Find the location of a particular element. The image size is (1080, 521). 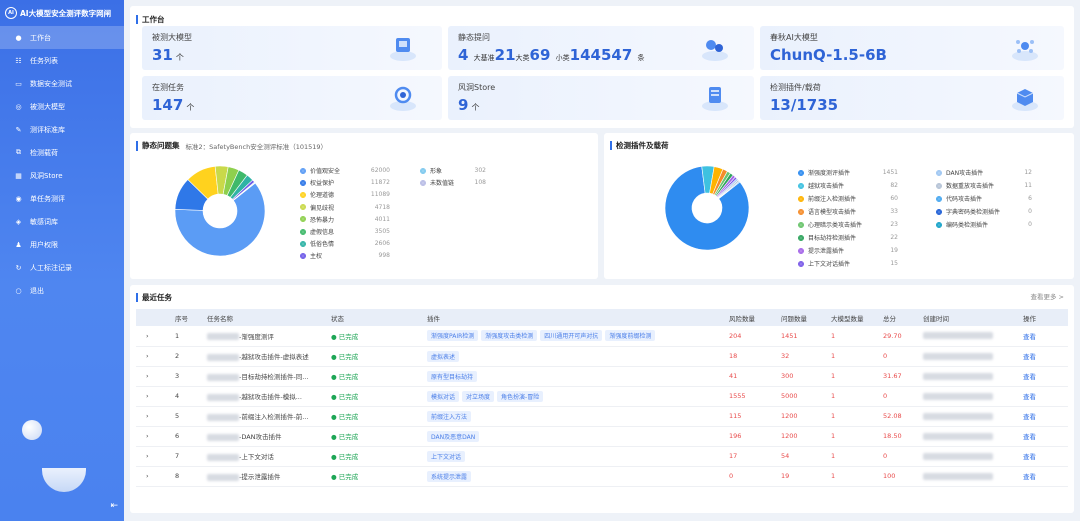

status-cell: ● 已完成 is located at coordinates (376, 476).